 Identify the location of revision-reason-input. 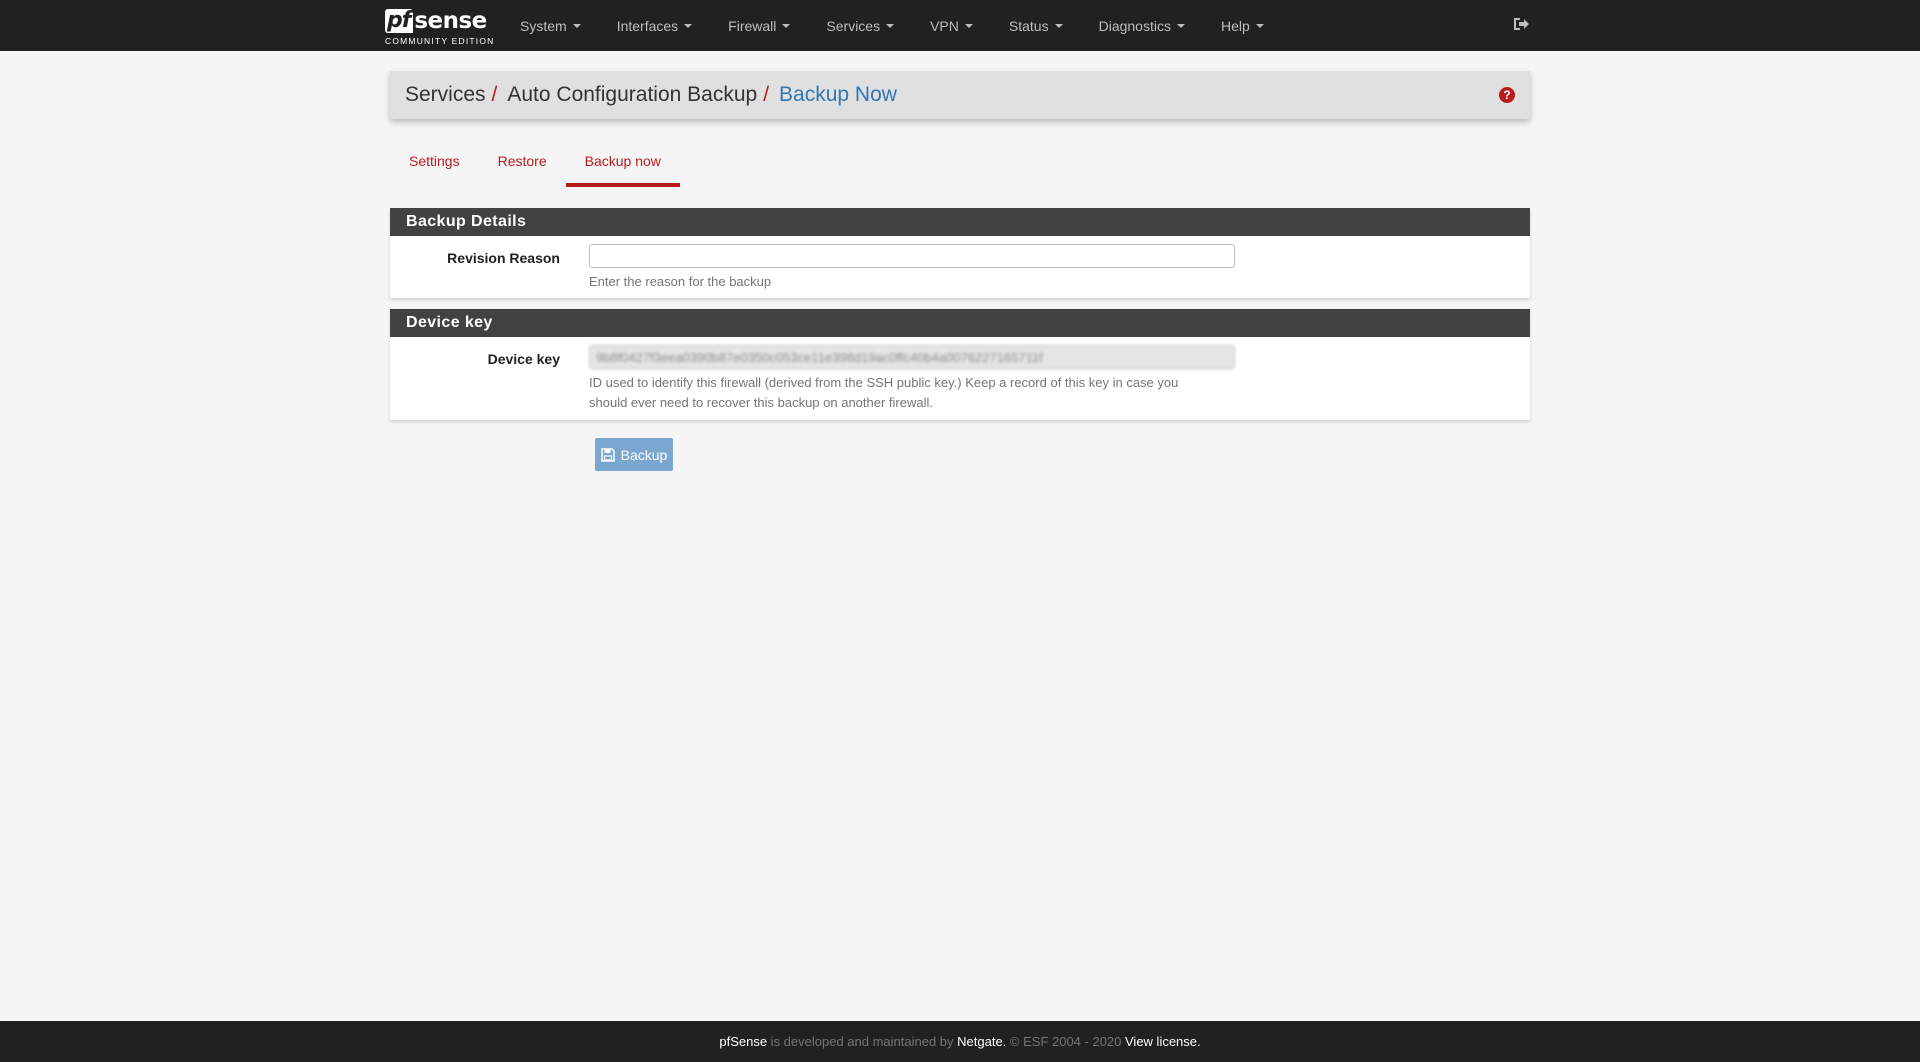
(912, 256).